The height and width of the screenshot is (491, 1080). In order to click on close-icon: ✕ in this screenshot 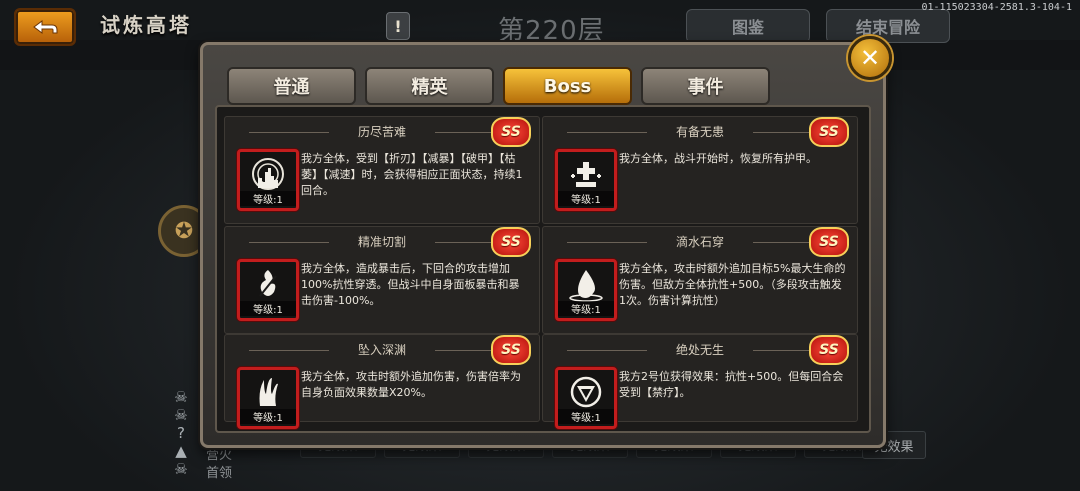, I will do `click(870, 58)`.